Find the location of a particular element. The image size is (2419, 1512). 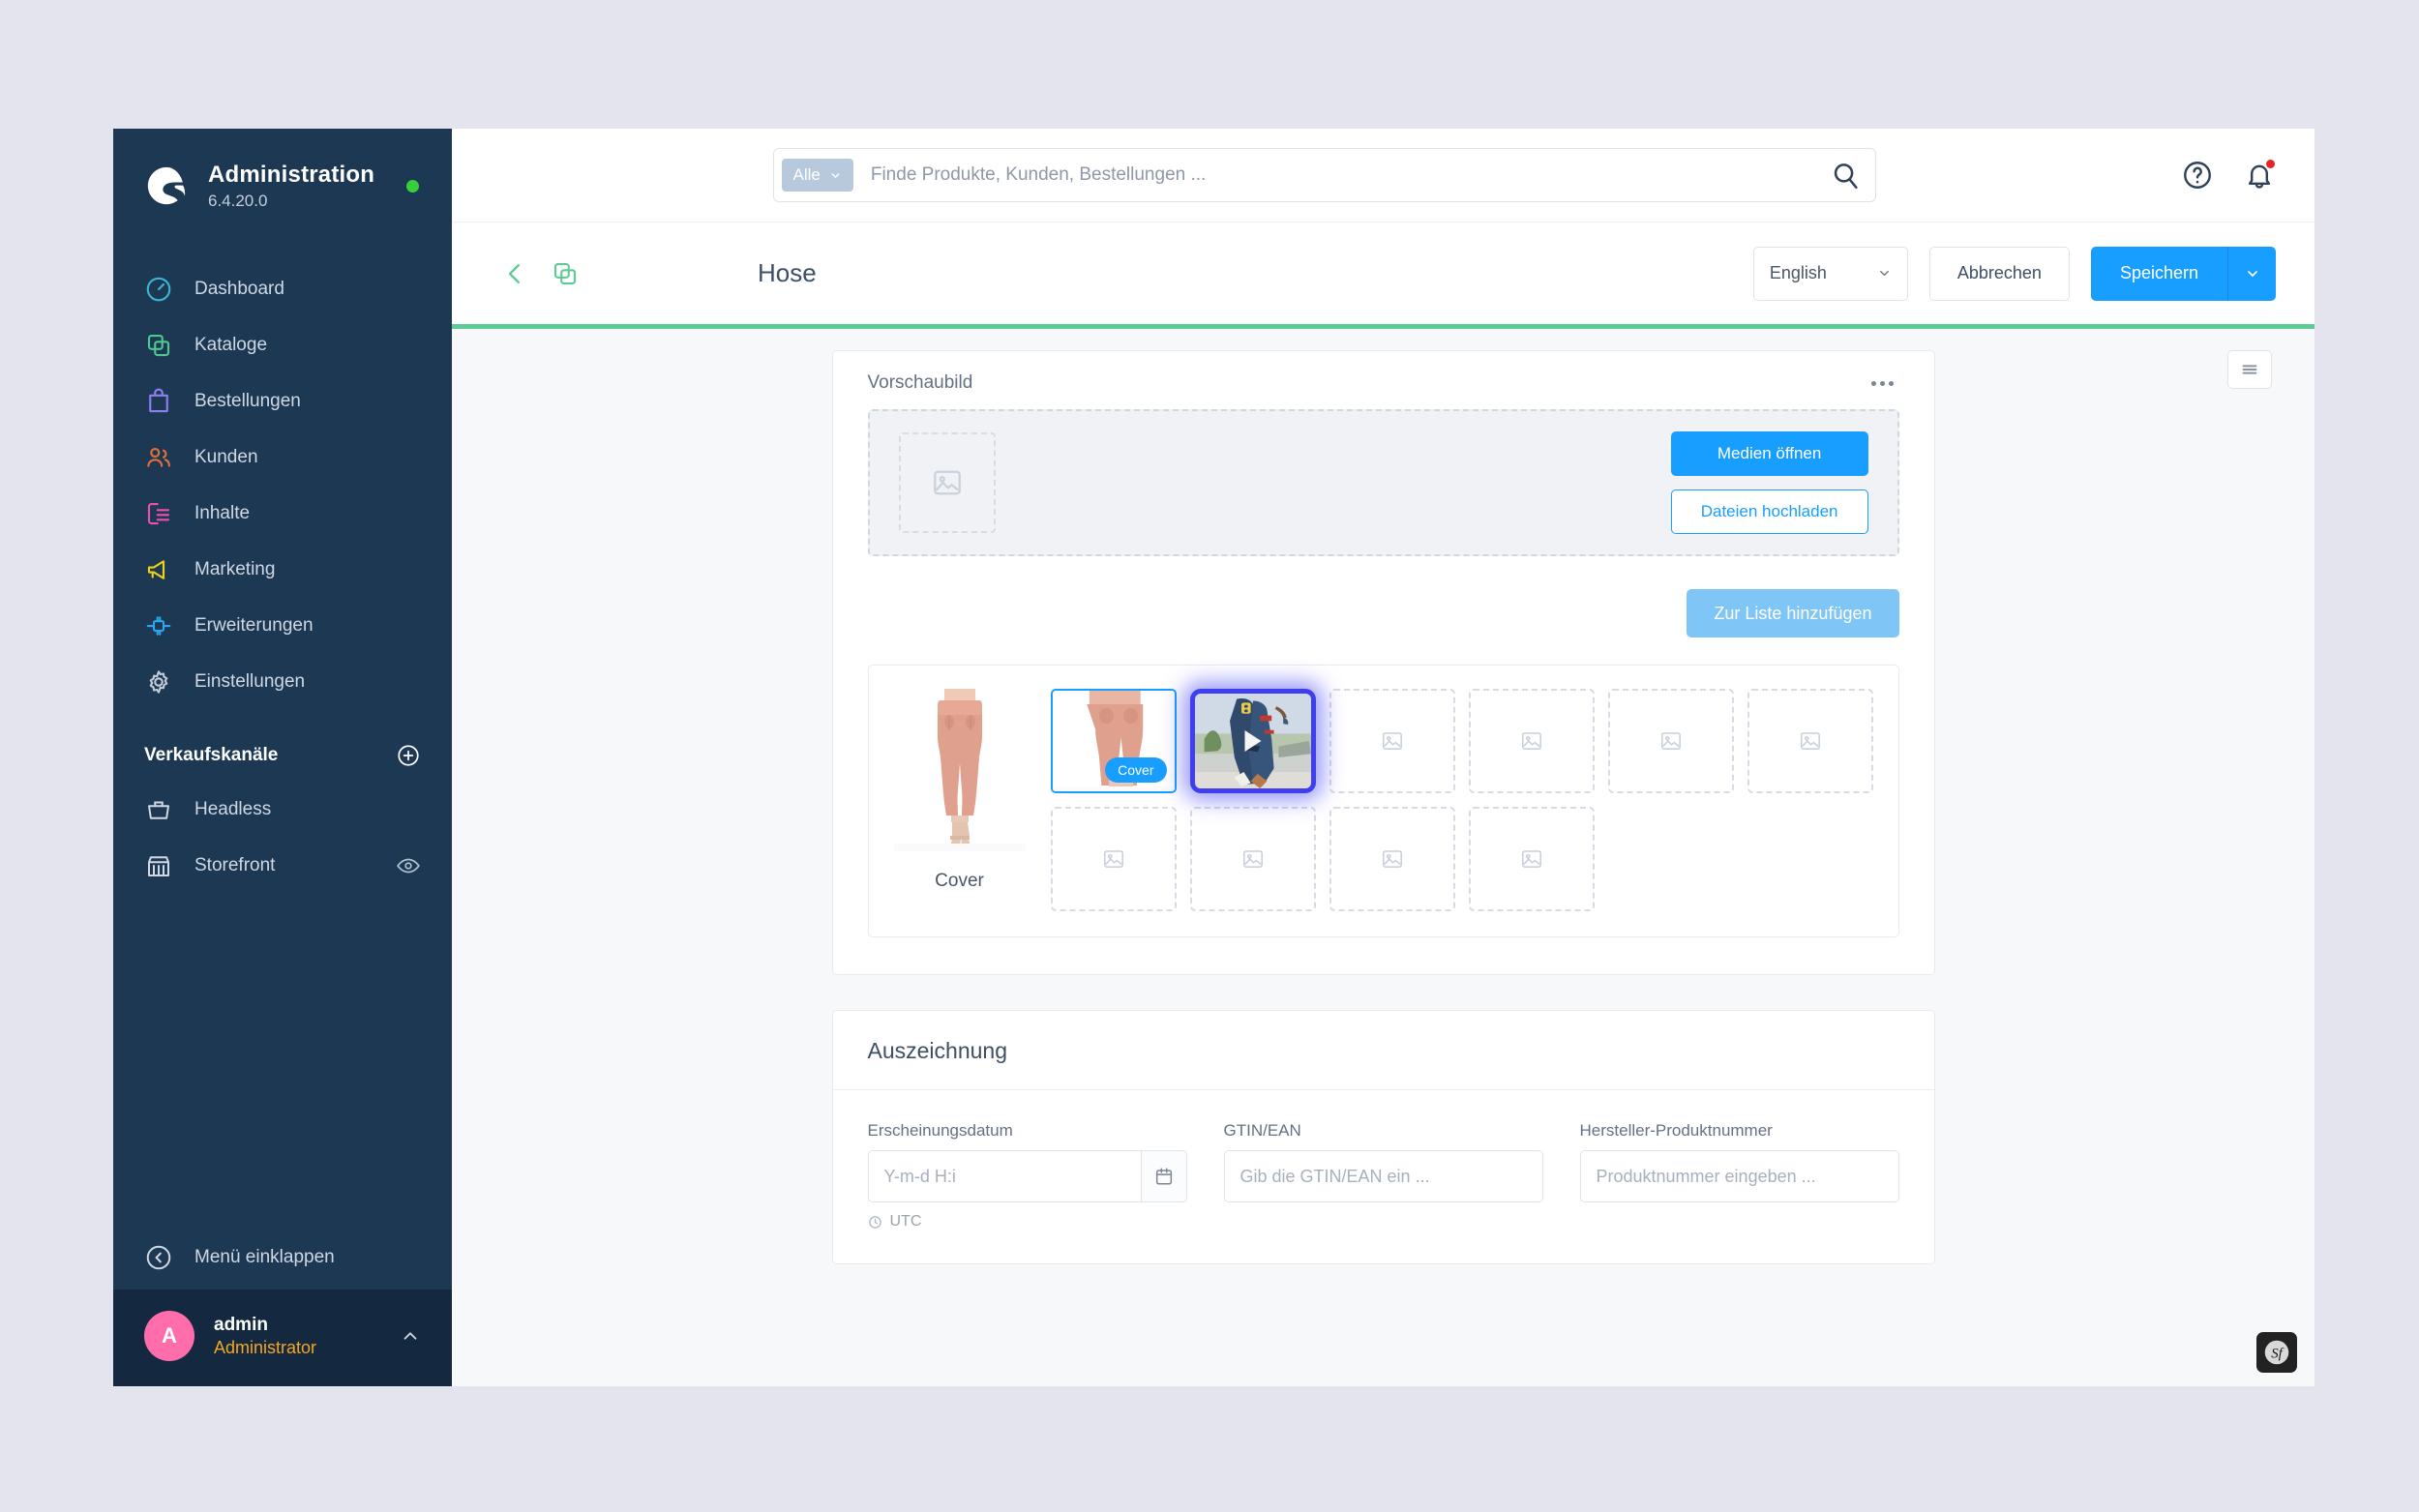

chevron-up-icon is located at coordinates (410, 1336).